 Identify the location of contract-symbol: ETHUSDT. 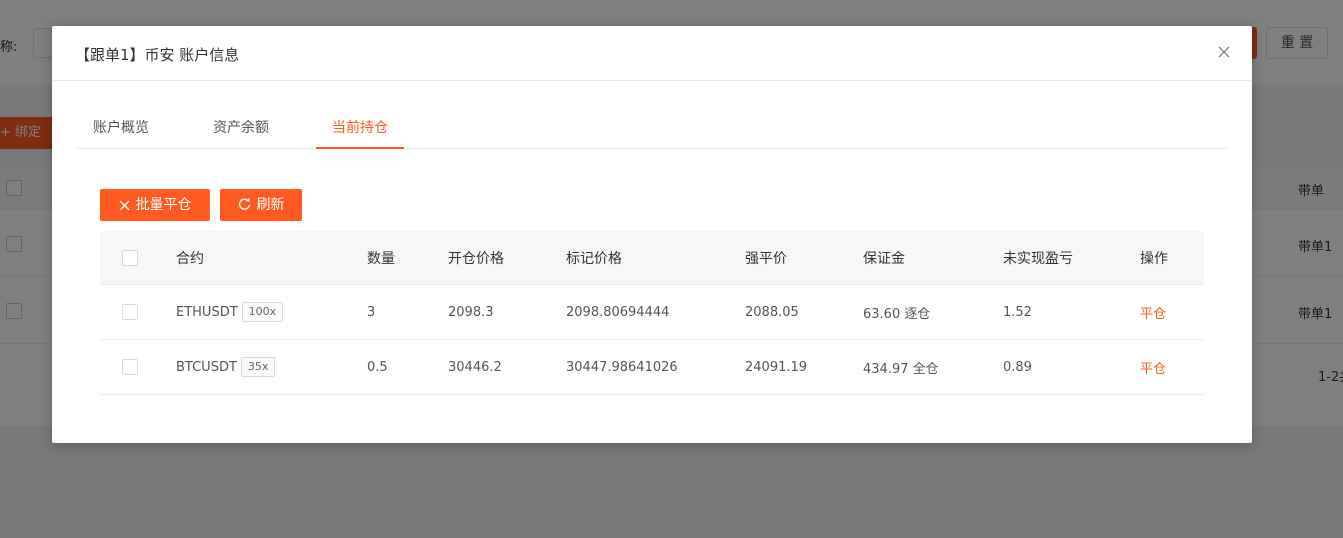
(207, 312).